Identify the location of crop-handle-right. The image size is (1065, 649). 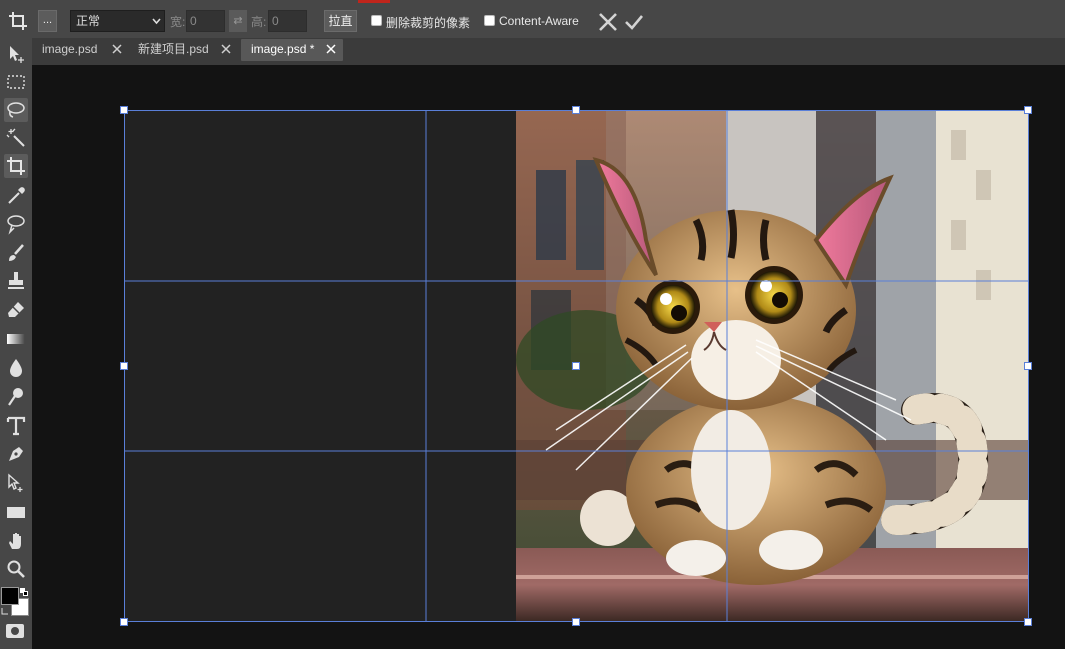
(1028, 366).